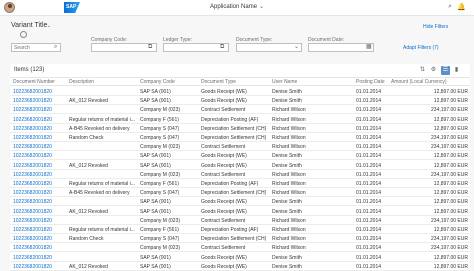 The image size is (474, 271). I want to click on document-type-cell: Depreciation Settlement (CH), so click(234, 193).